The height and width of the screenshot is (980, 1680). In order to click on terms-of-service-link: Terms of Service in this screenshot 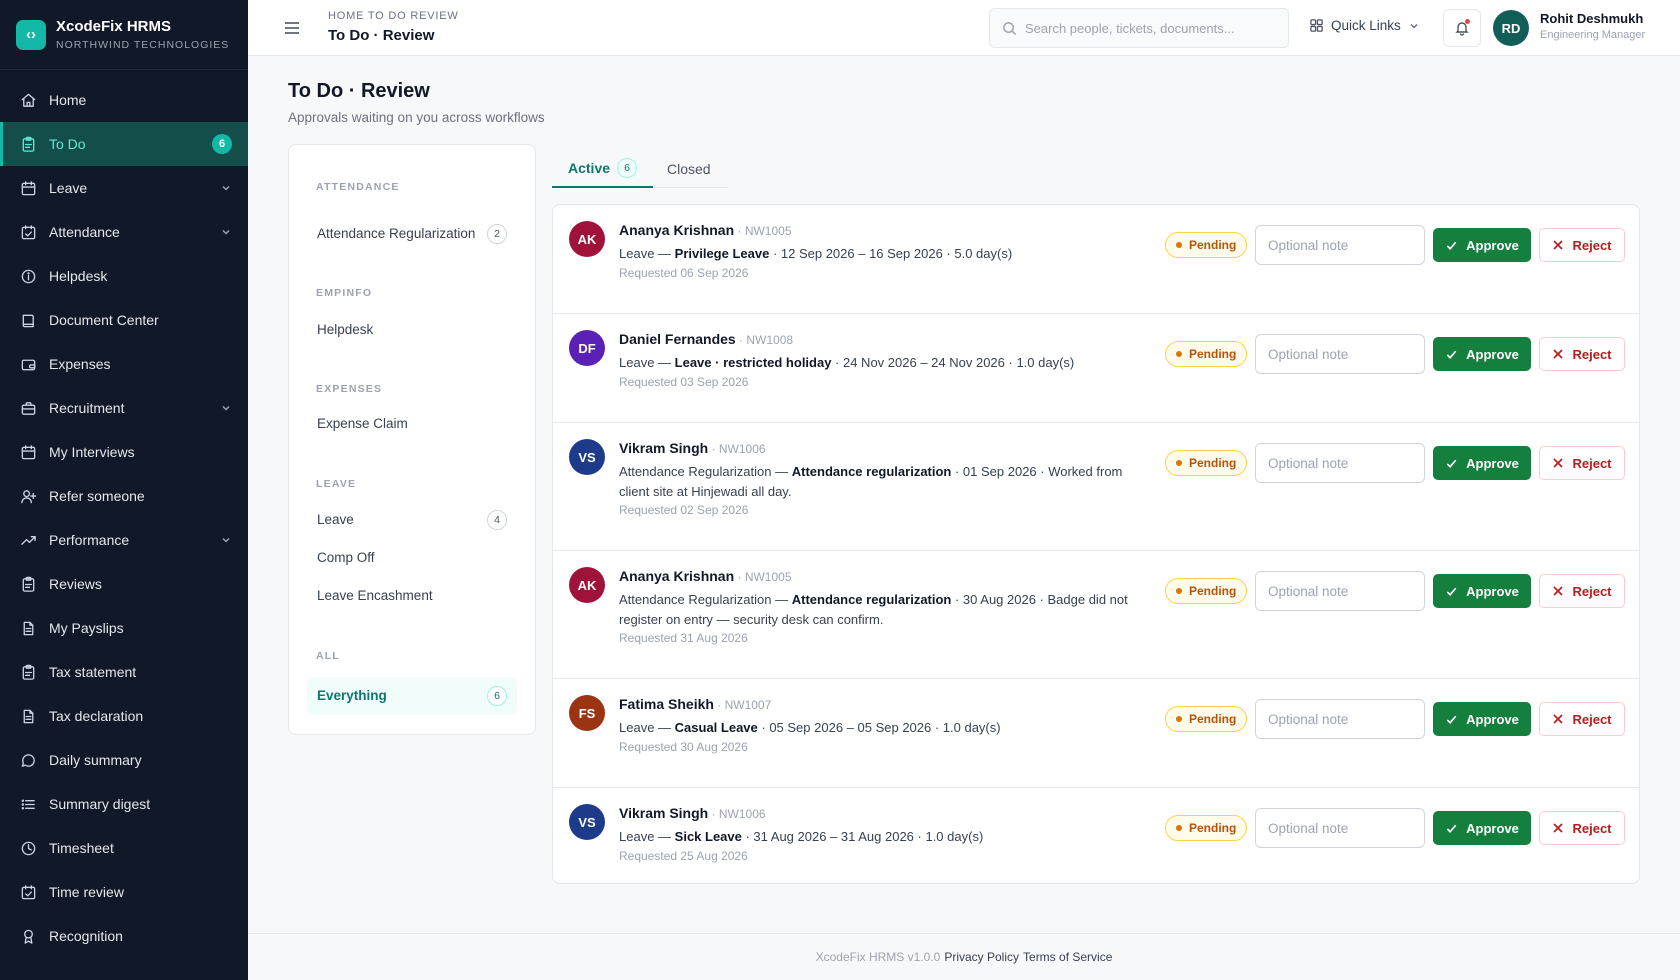, I will do `click(1067, 957)`.